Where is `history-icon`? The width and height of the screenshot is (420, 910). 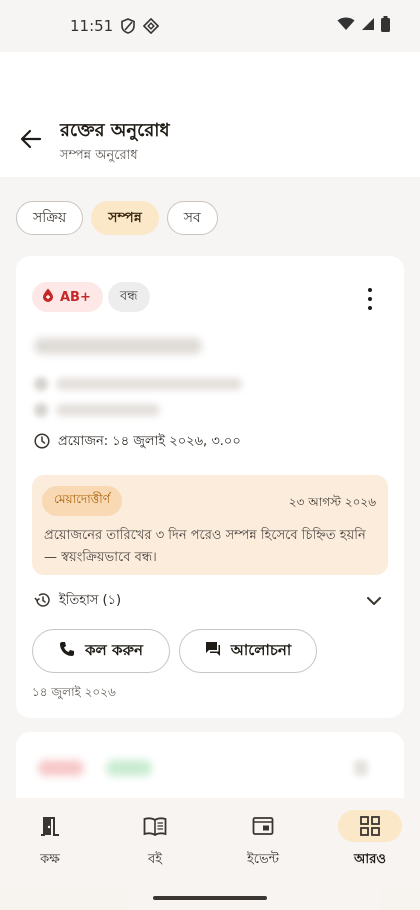
history-icon is located at coordinates (42, 602).